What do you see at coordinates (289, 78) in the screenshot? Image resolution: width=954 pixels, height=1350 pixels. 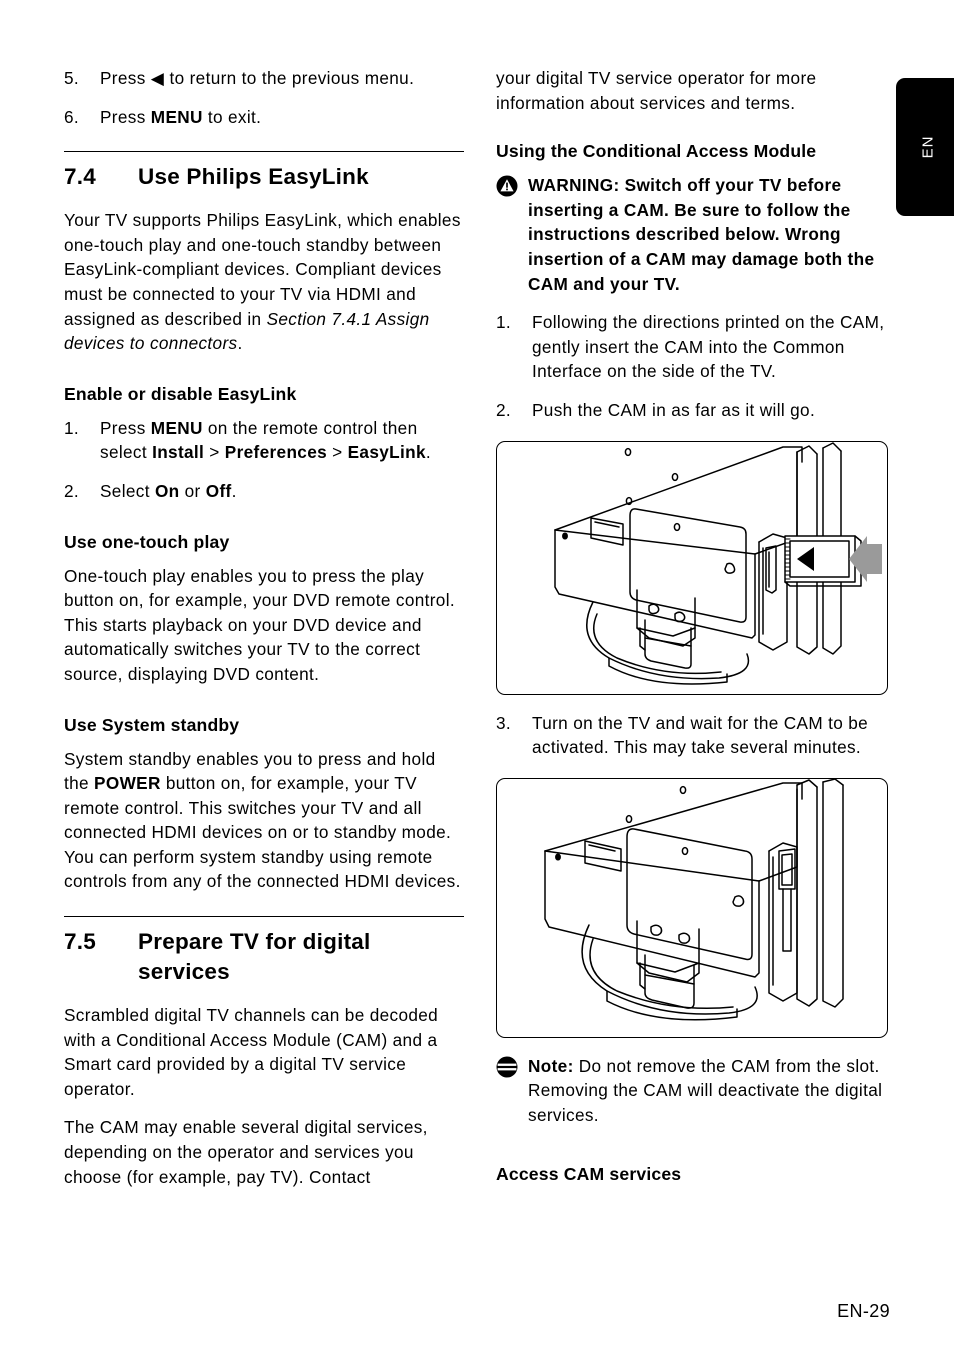 I see `list-item-text-after: to return to the previous menu.` at bounding box center [289, 78].